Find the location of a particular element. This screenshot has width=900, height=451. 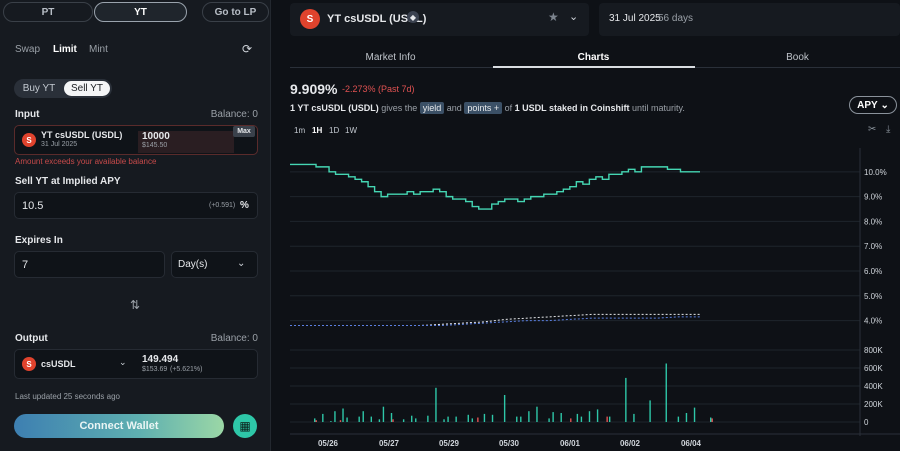

output-label: Output is located at coordinates (31, 338).